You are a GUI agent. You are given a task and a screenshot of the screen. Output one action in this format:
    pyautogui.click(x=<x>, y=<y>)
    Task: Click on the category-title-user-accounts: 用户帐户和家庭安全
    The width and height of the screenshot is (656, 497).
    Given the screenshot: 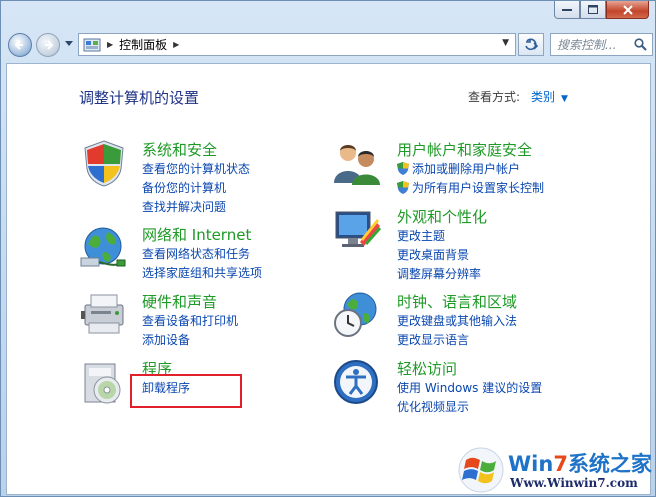 What is the action you would take?
    pyautogui.click(x=464, y=149)
    